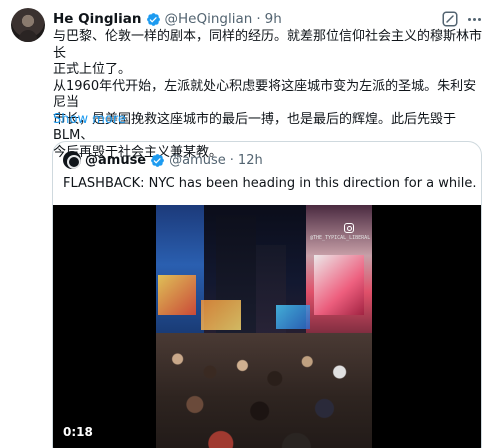  What do you see at coordinates (78, 432) in the screenshot?
I see `video-duration: 0:18` at bounding box center [78, 432].